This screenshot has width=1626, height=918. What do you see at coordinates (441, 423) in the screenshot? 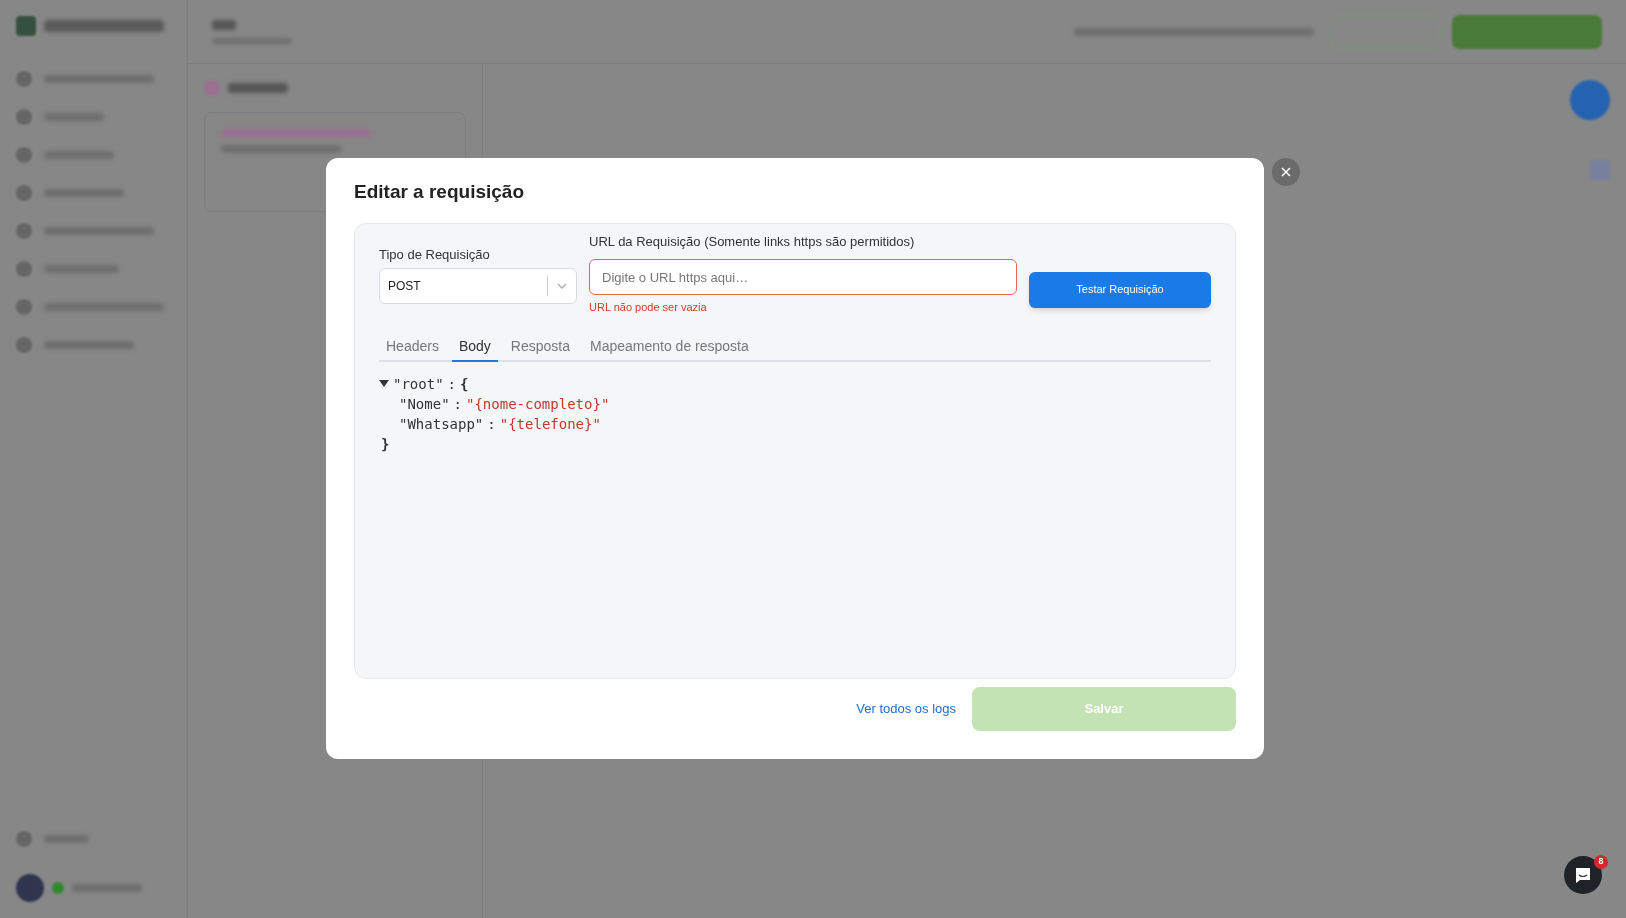
I see `json-key: "Whatsapp"` at bounding box center [441, 423].